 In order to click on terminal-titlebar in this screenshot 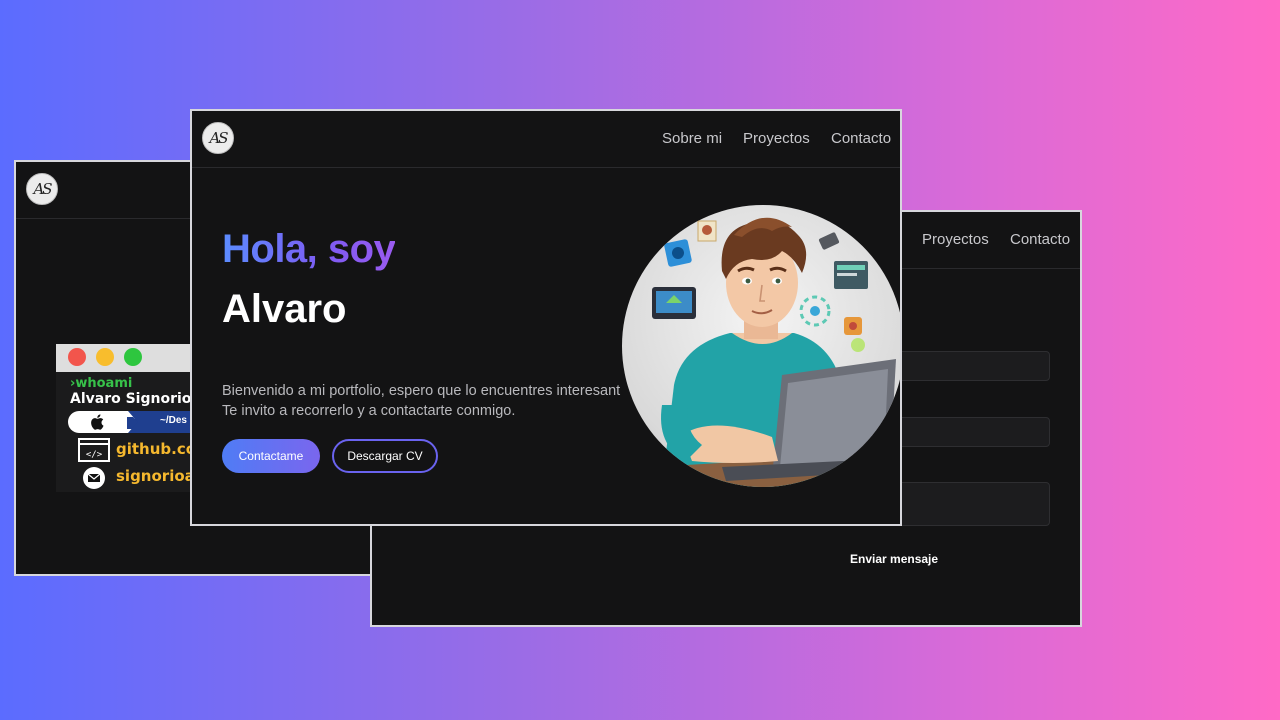, I will do `click(126, 358)`.